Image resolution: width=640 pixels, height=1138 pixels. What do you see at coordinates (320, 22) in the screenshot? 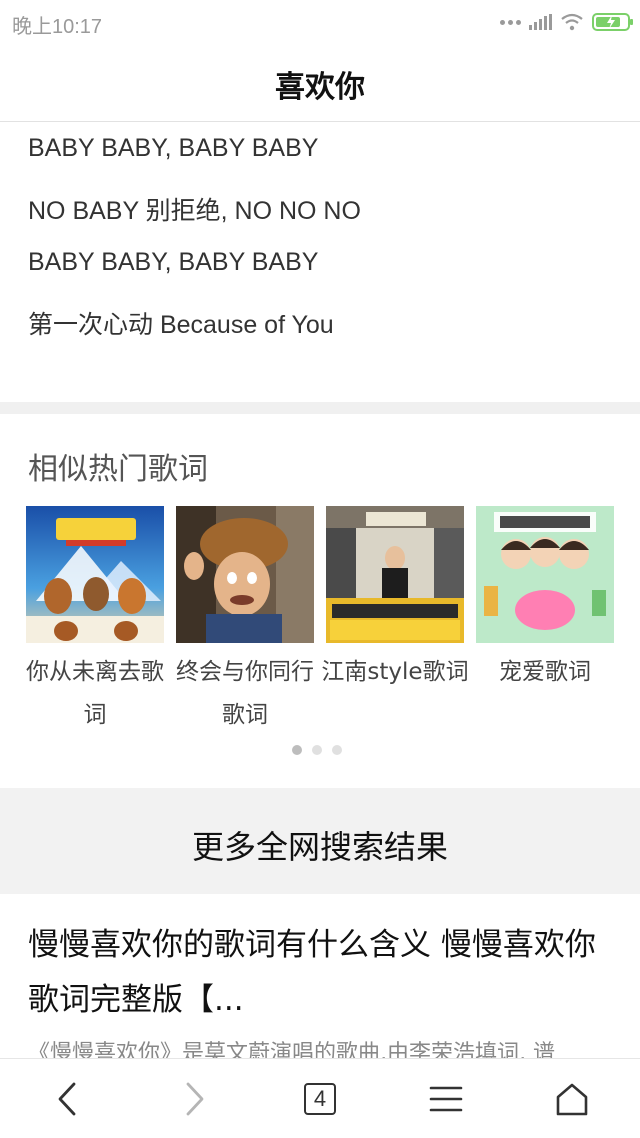
I see `status-bar: 晚上10:17` at bounding box center [320, 22].